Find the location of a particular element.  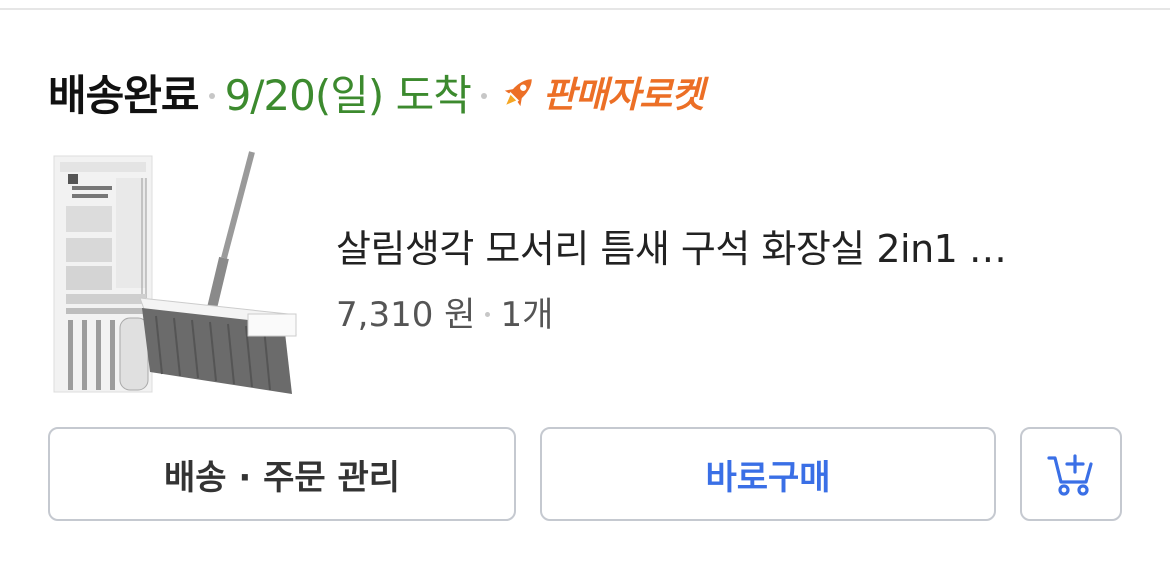

seller-rocket-label: 판매자로켓 is located at coordinates (623, 95).